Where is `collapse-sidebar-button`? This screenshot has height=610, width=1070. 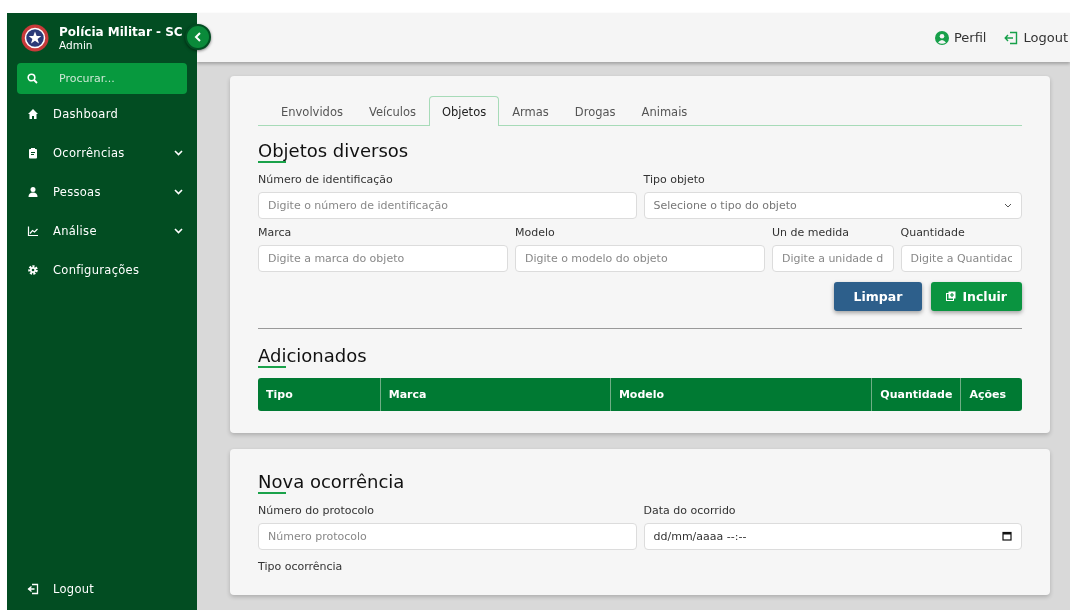
collapse-sidebar-button is located at coordinates (198, 37).